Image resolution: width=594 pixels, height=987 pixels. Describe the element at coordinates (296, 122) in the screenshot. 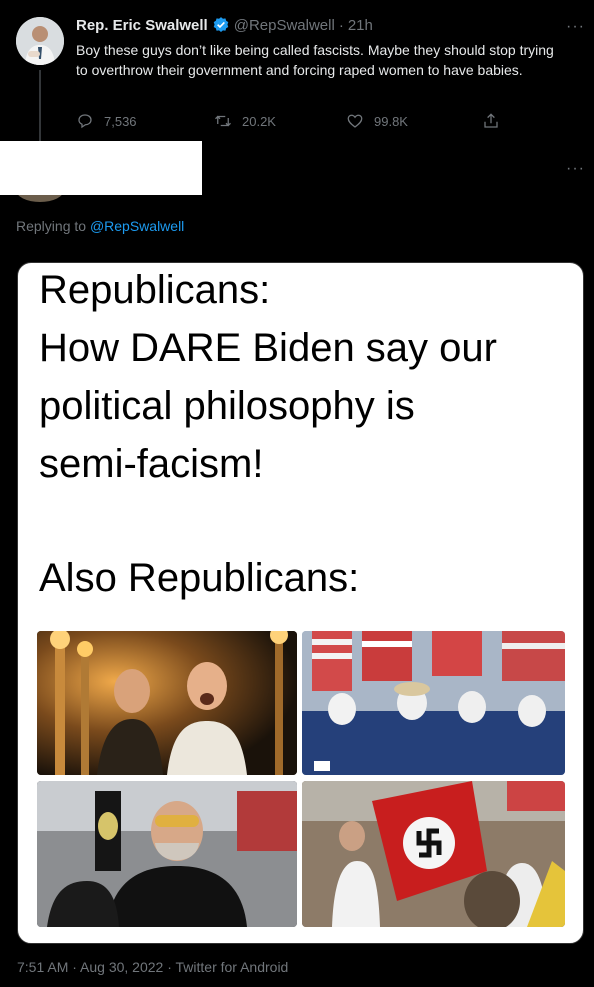

I see `tweet-actions: 7,536 20.2K 99.8K` at that location.